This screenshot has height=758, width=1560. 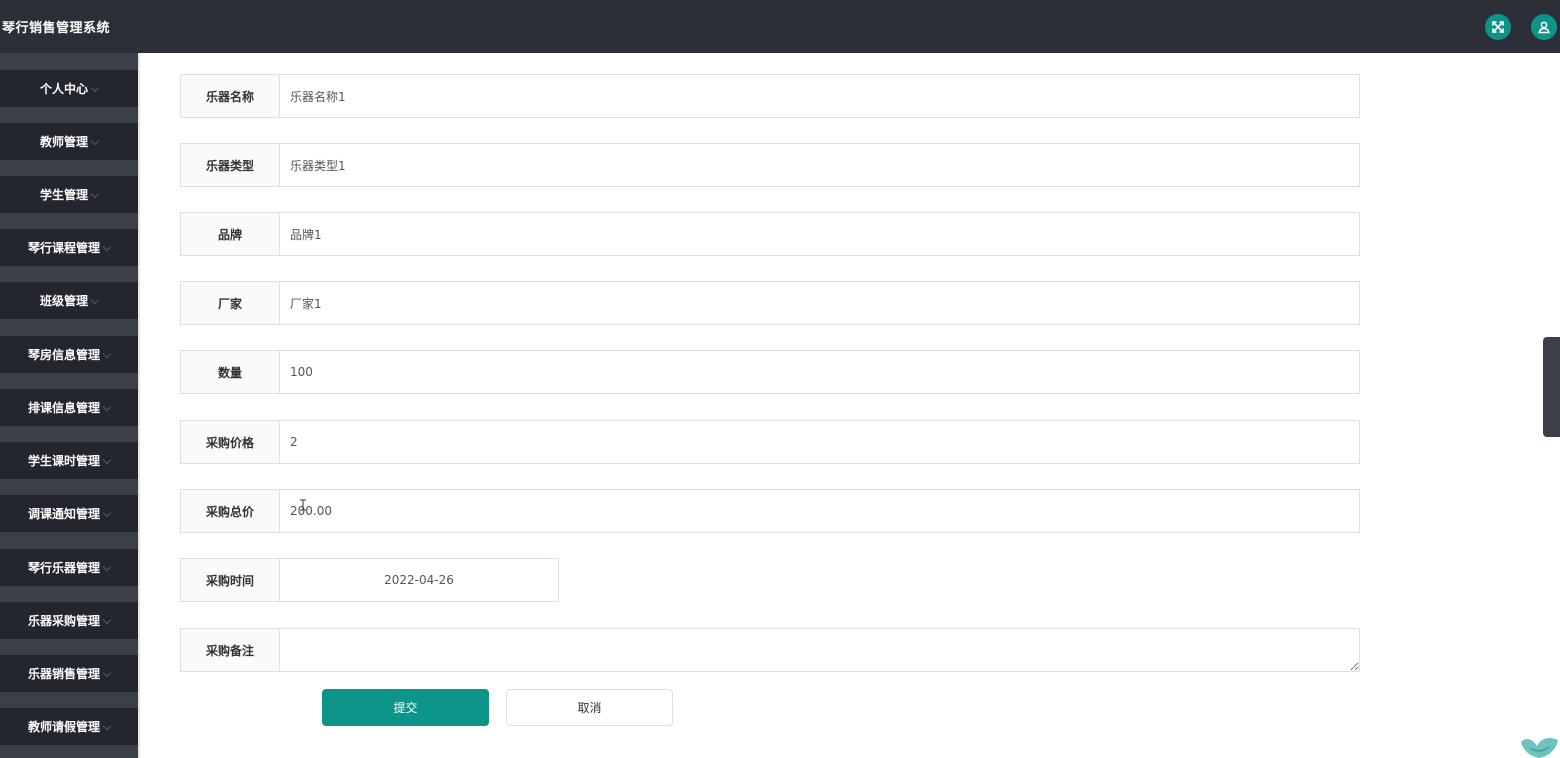 What do you see at coordinates (405, 707) in the screenshot?
I see `submit-button: 提交` at bounding box center [405, 707].